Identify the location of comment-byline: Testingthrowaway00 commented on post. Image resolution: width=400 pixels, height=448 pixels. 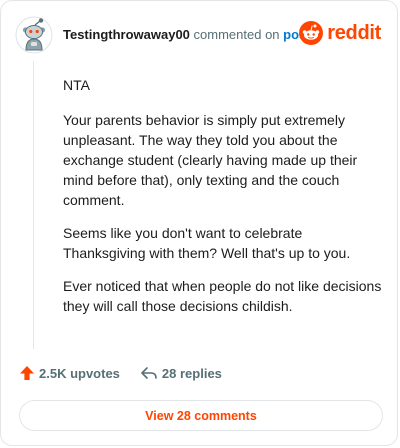
(187, 35).